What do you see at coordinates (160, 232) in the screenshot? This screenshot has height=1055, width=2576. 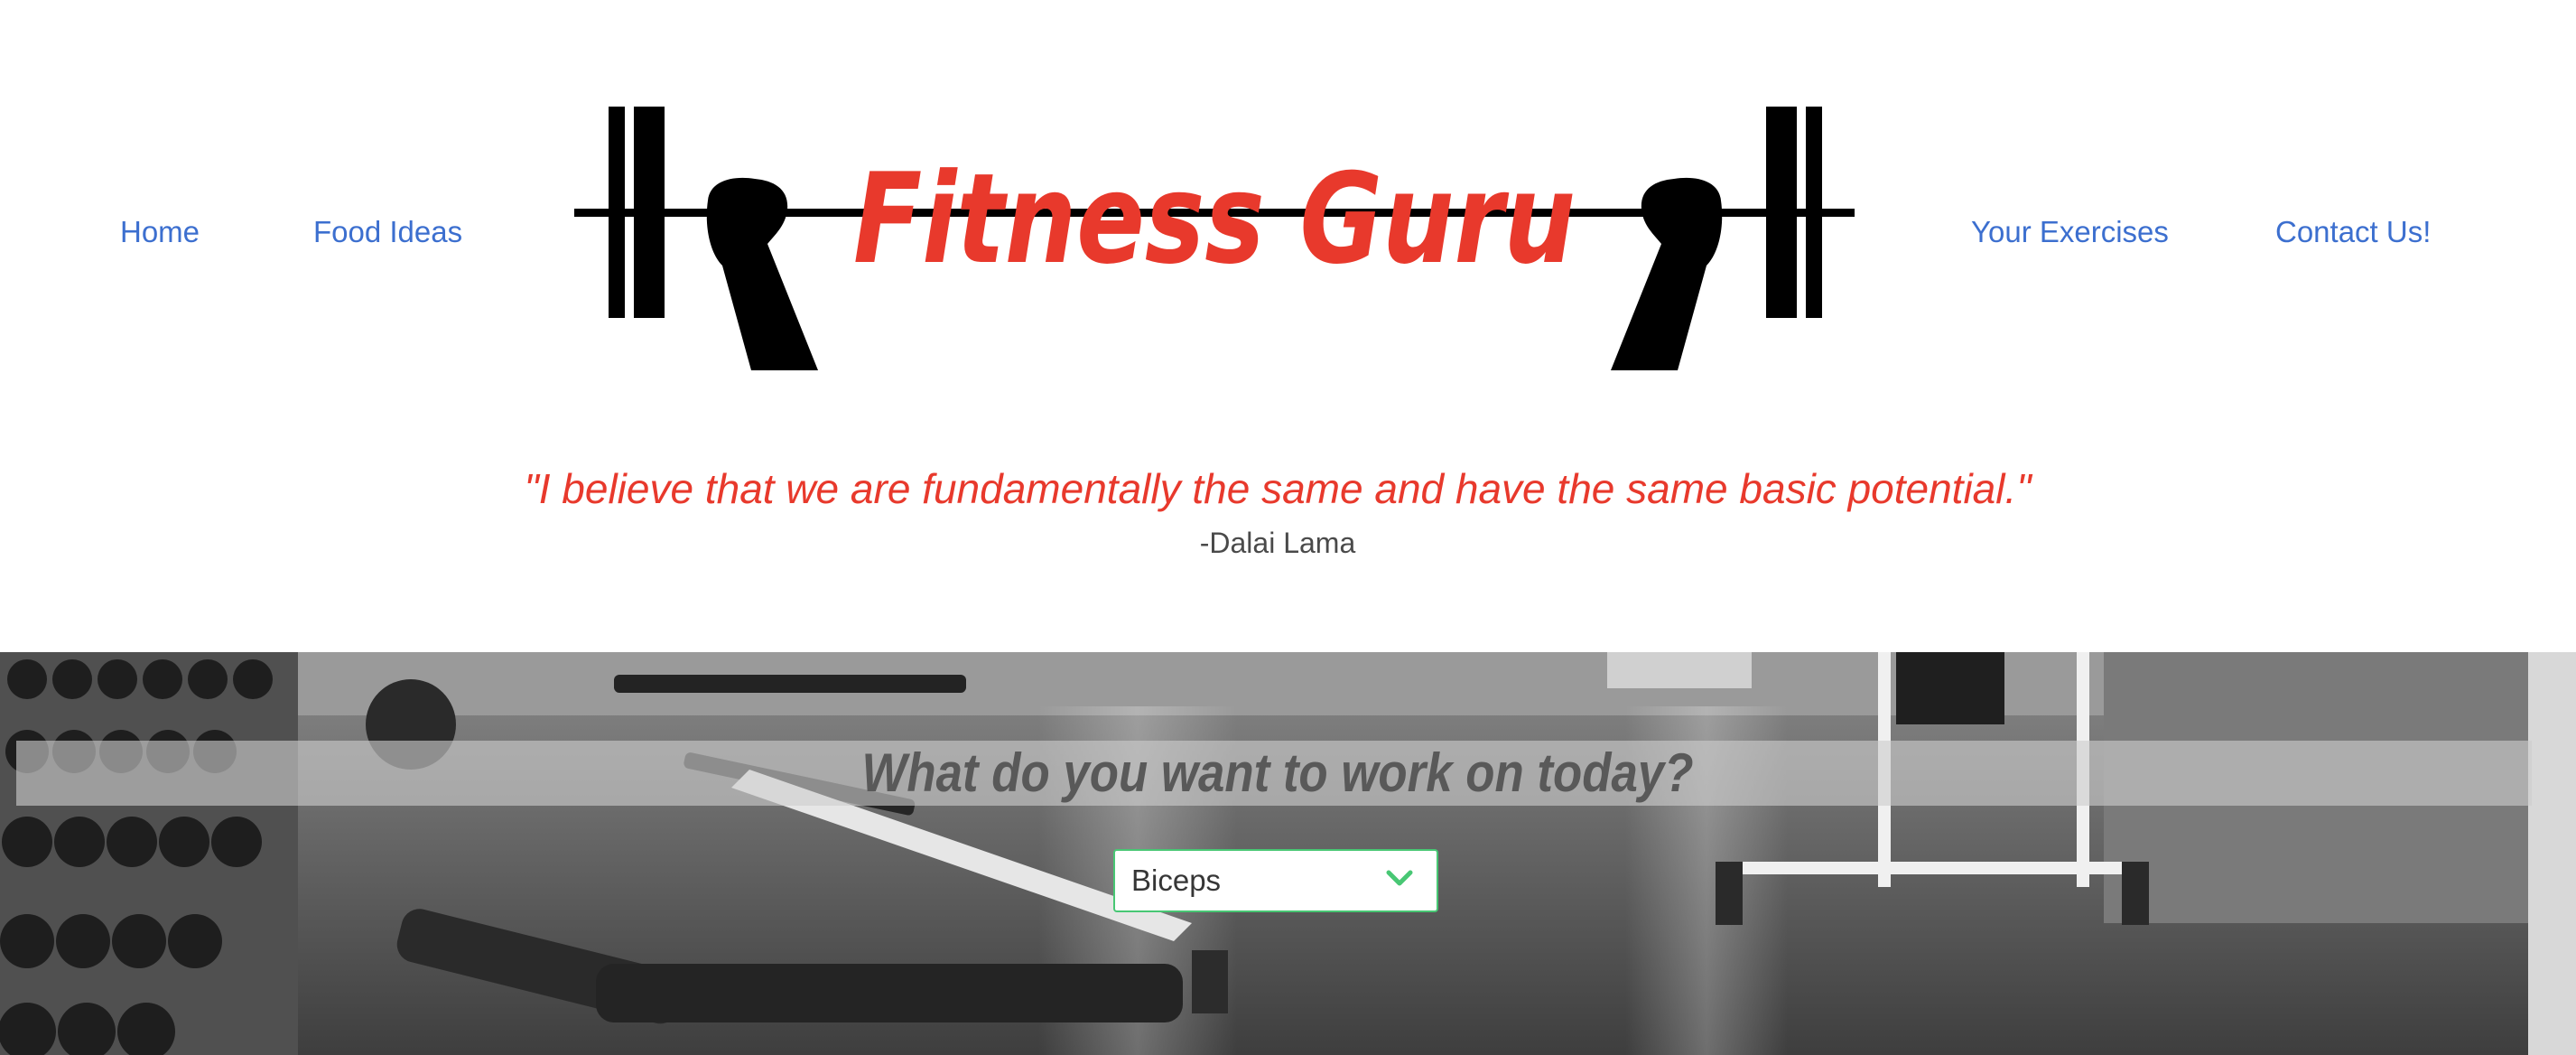 I see `nav-home-link: Home` at bounding box center [160, 232].